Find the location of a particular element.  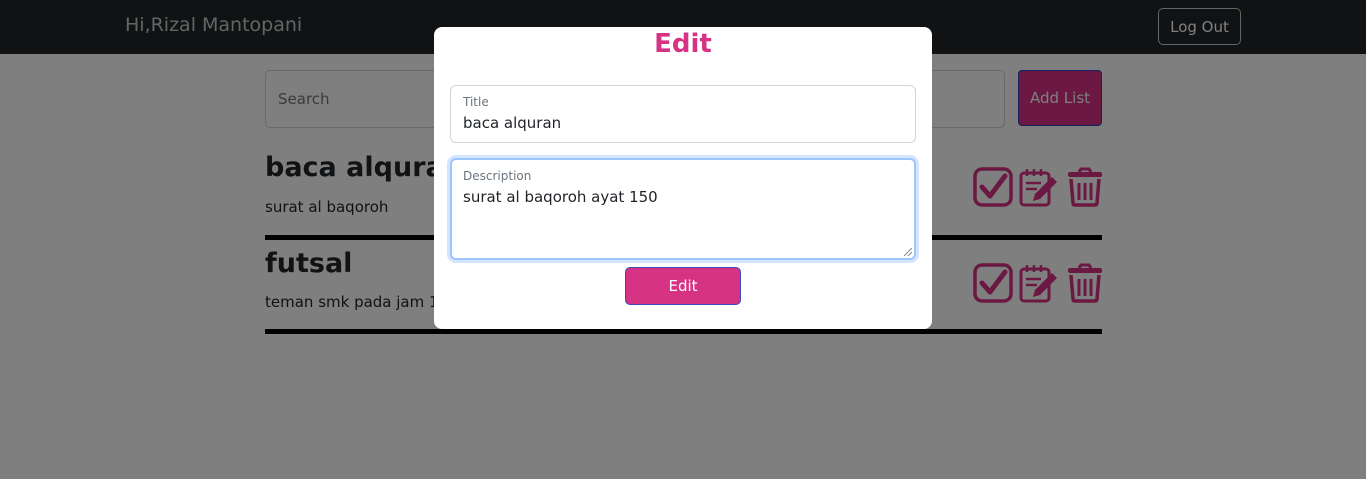

resize-handle-icon is located at coordinates (908, 252).